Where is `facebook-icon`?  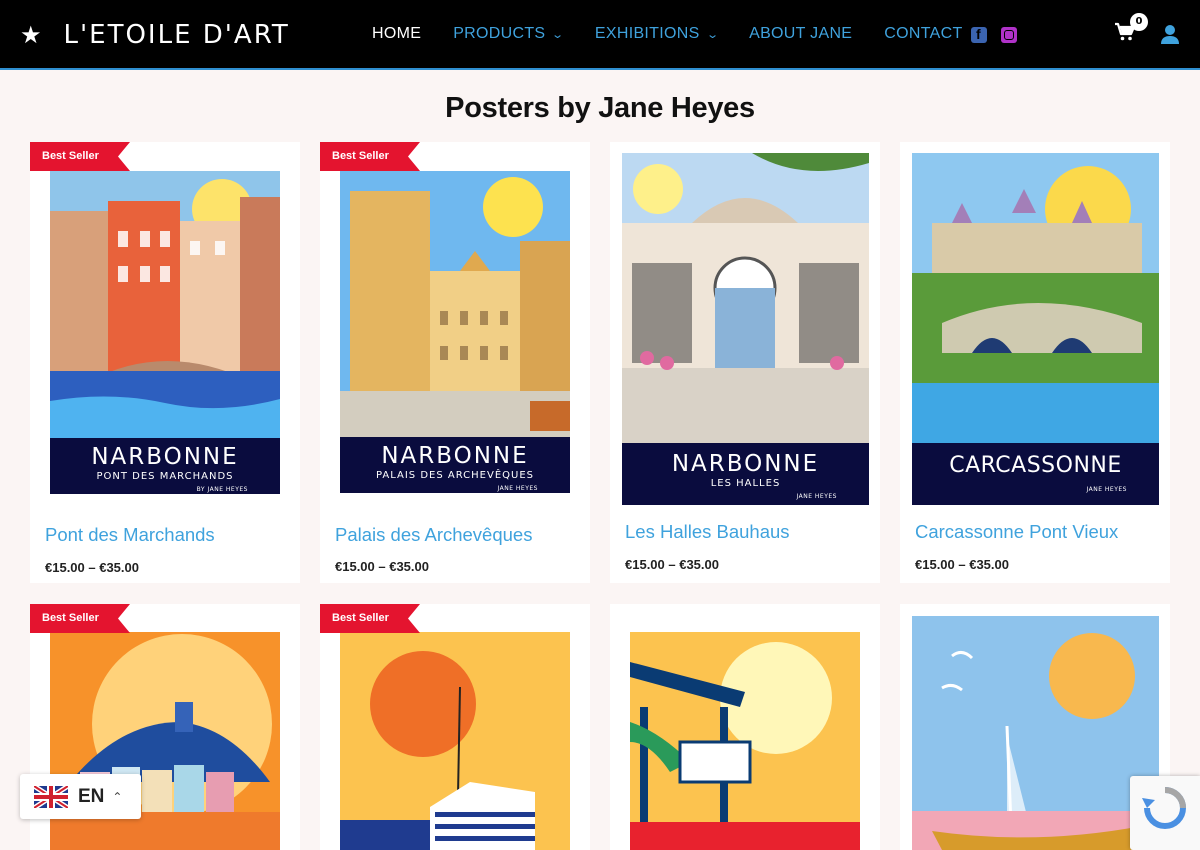
facebook-icon is located at coordinates (979, 34).